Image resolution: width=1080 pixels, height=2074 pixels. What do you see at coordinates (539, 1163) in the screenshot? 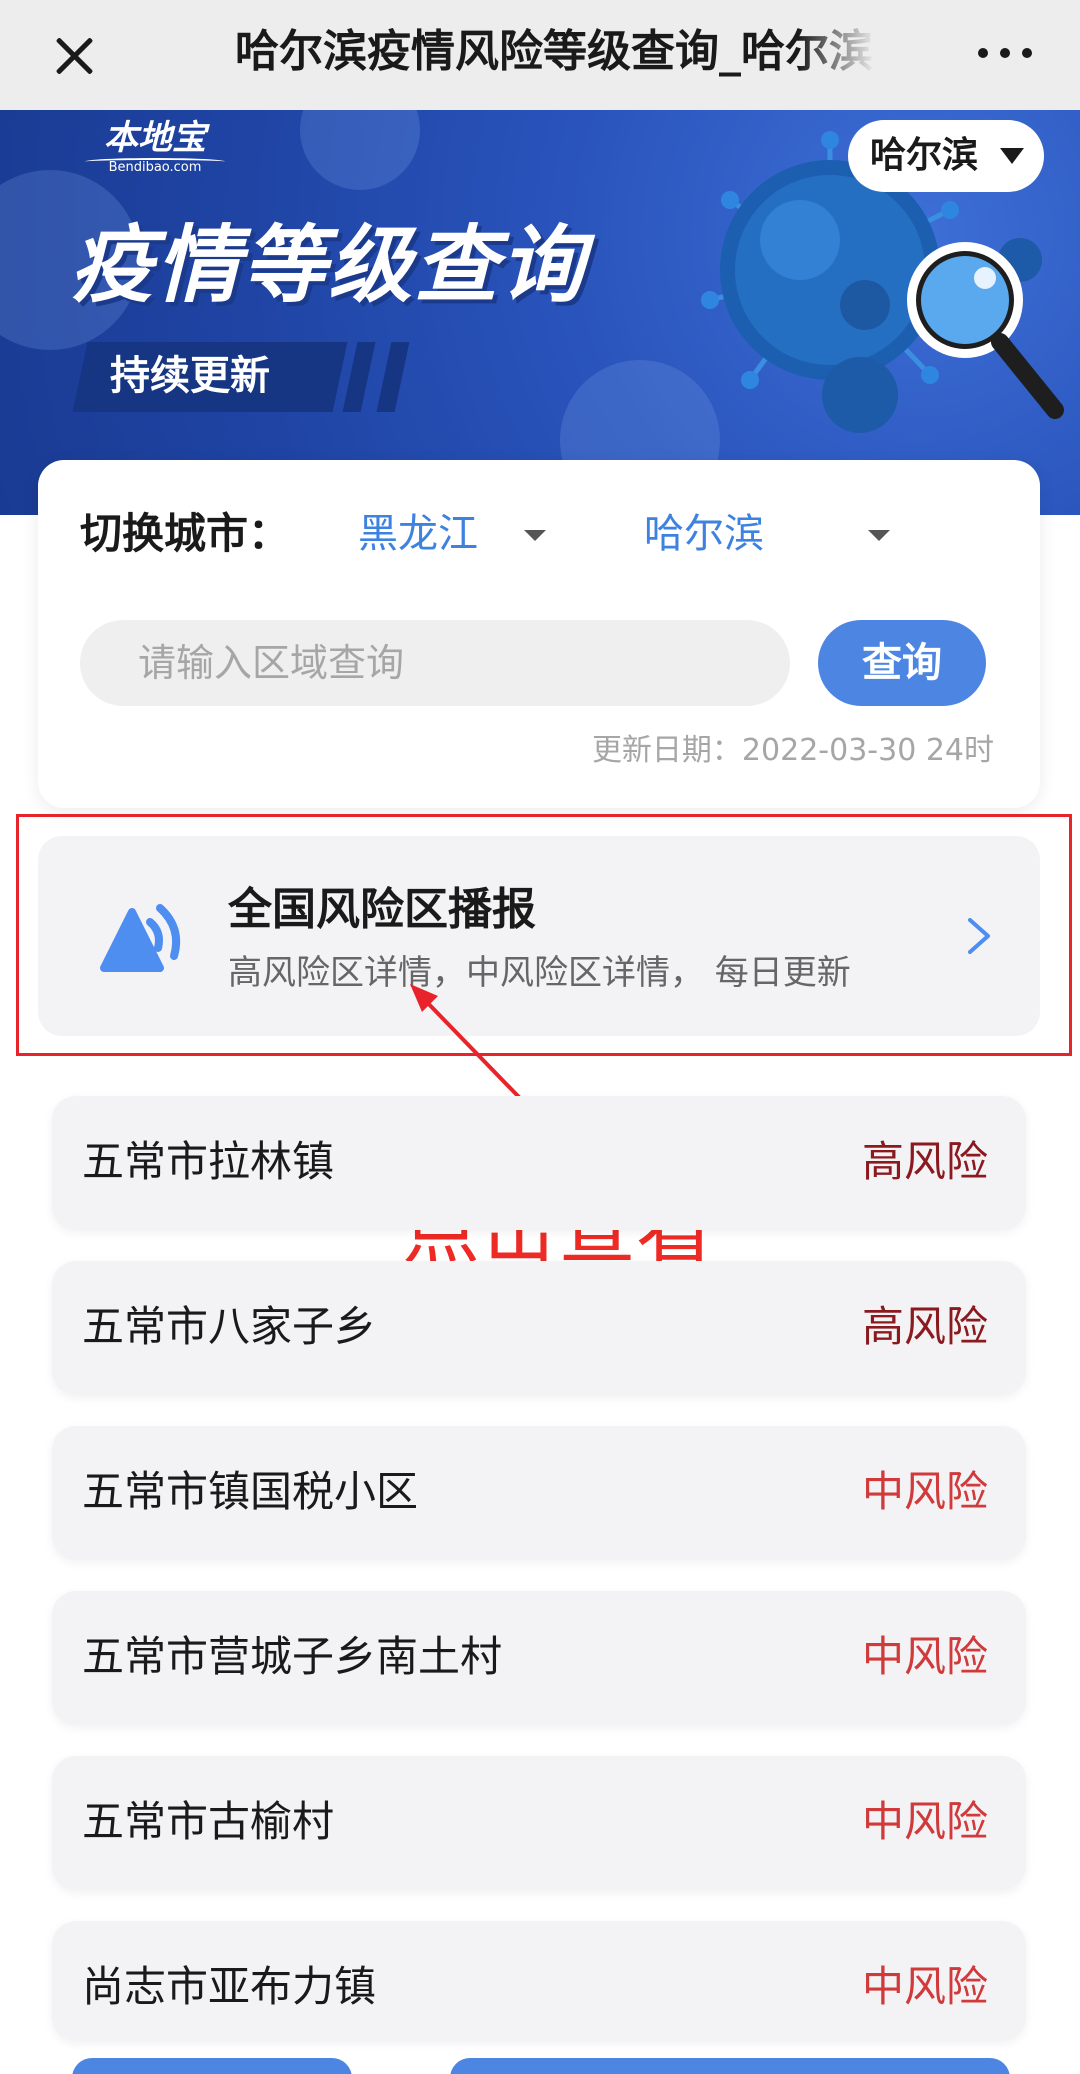
I see `risk-list-item: 五常市拉林镇 高风险` at bounding box center [539, 1163].